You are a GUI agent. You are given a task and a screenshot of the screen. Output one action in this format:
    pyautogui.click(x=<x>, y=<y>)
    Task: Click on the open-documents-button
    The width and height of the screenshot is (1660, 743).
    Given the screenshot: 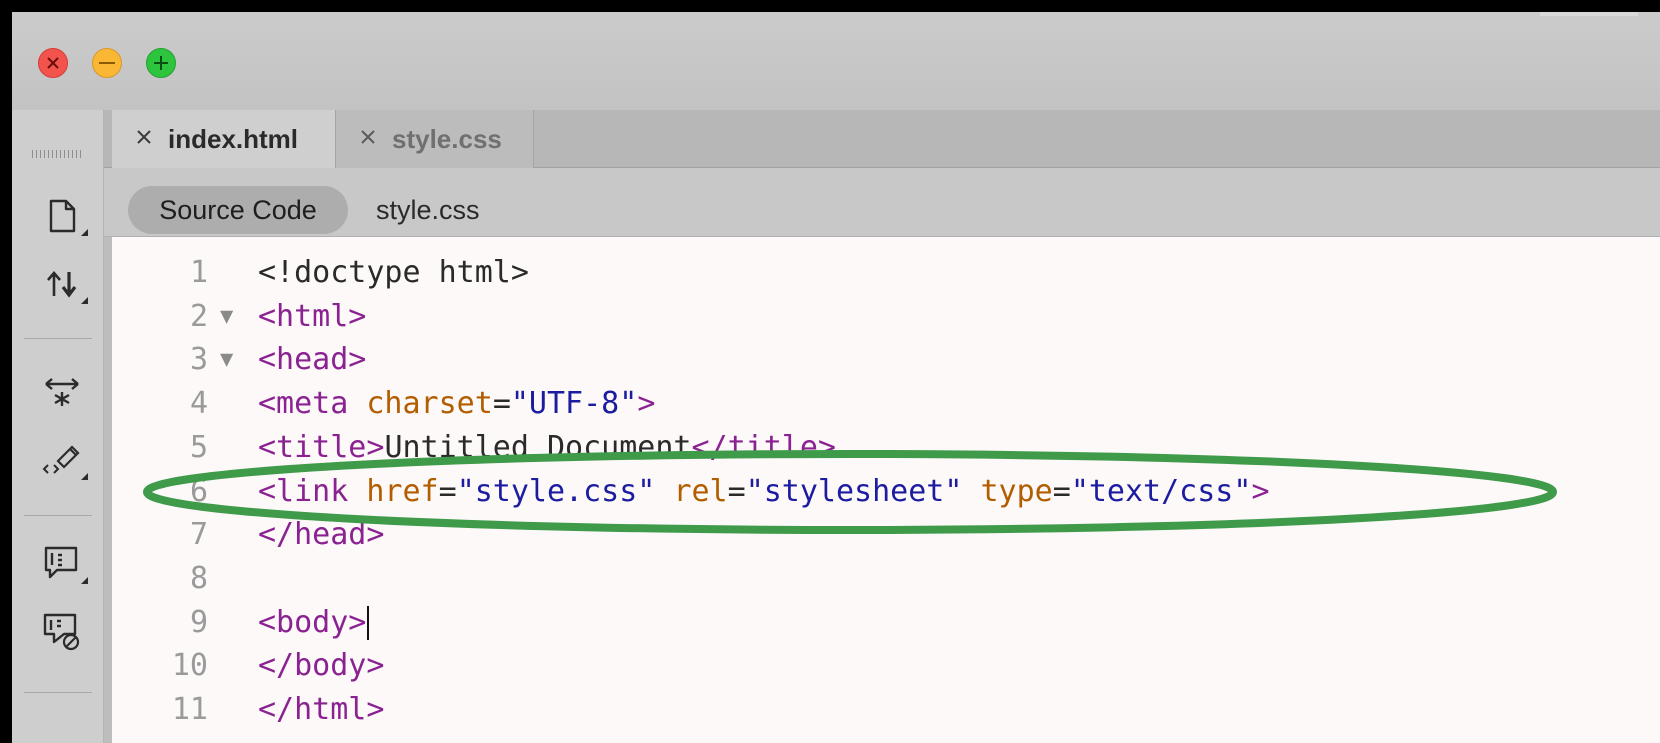 What is the action you would take?
    pyautogui.click(x=62, y=216)
    